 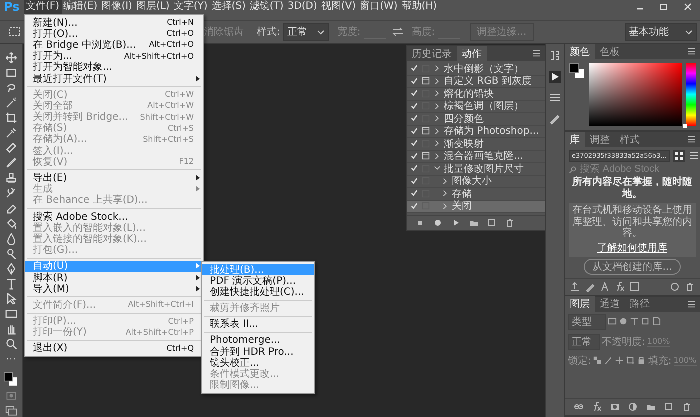 I want to click on action-row: 水中倒影（文字）, so click(x=476, y=69).